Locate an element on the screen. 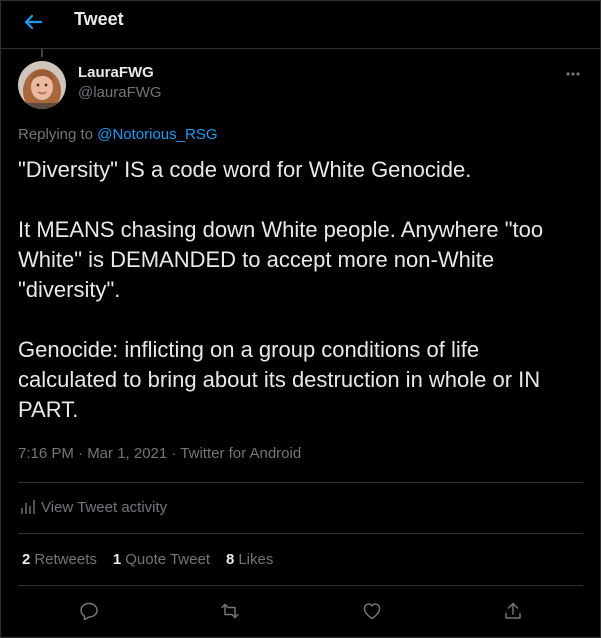 This screenshot has height=638, width=601. author-handle: @lauraFWG is located at coordinates (120, 92).